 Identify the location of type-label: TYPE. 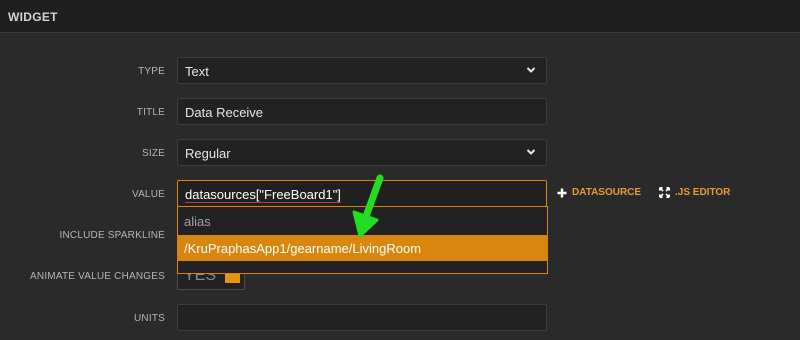
(151, 71).